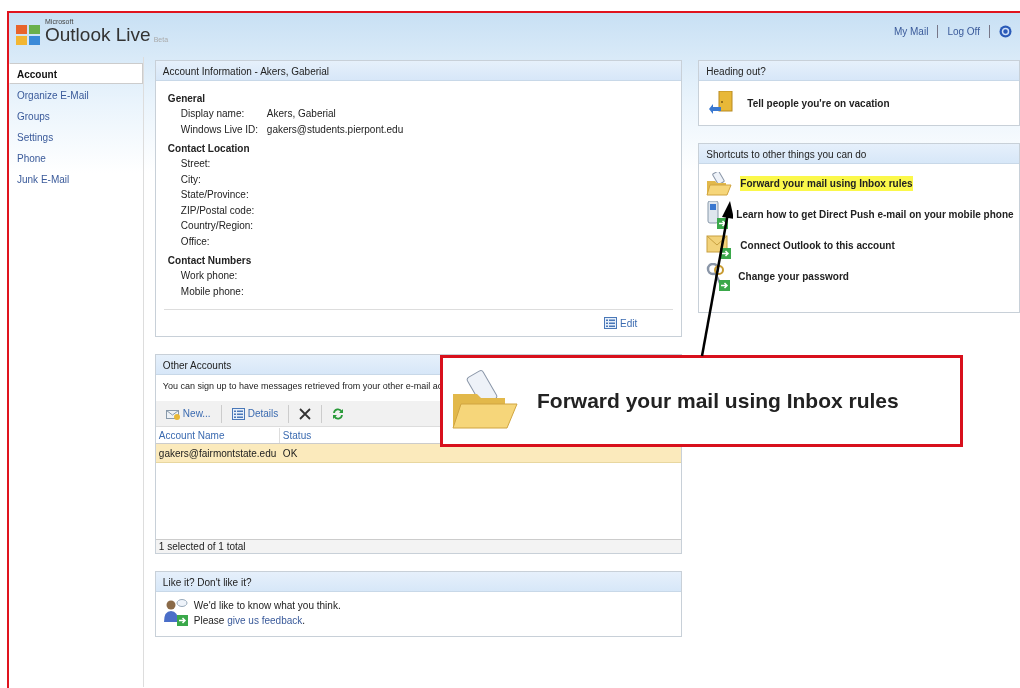 This screenshot has width=1020, height=688. I want to click on field-label: Street:, so click(196, 164).